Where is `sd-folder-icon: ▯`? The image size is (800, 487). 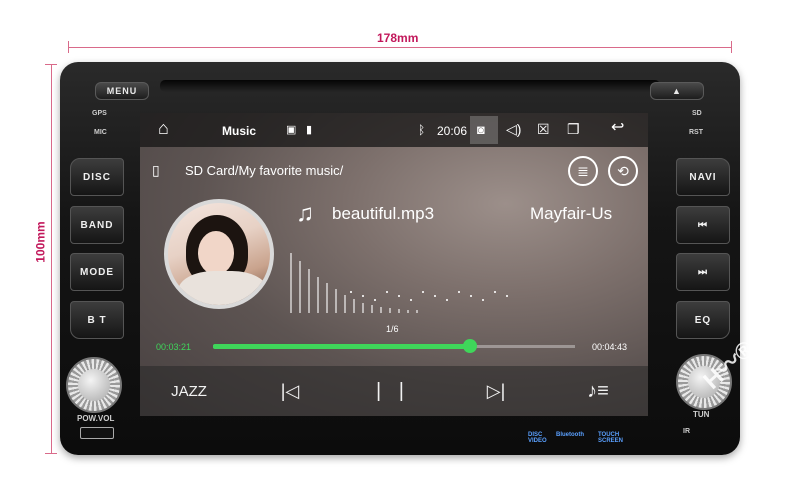
sd-folder-icon: ▯ is located at coordinates (156, 170).